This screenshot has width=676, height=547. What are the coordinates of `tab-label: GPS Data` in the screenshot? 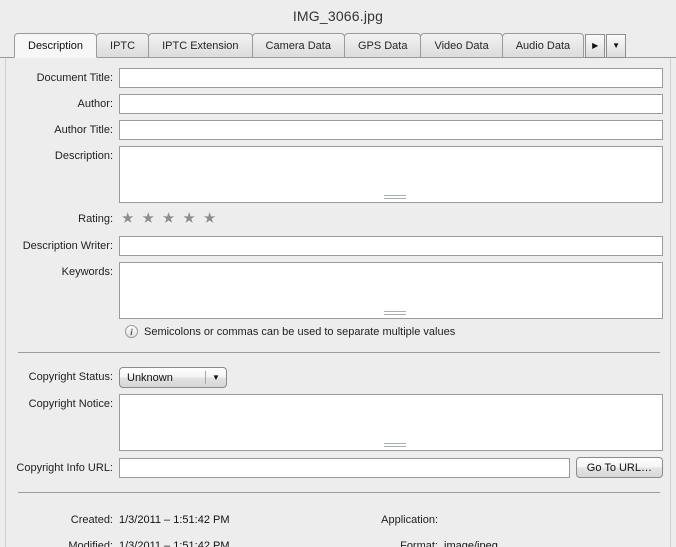 It's located at (382, 46).